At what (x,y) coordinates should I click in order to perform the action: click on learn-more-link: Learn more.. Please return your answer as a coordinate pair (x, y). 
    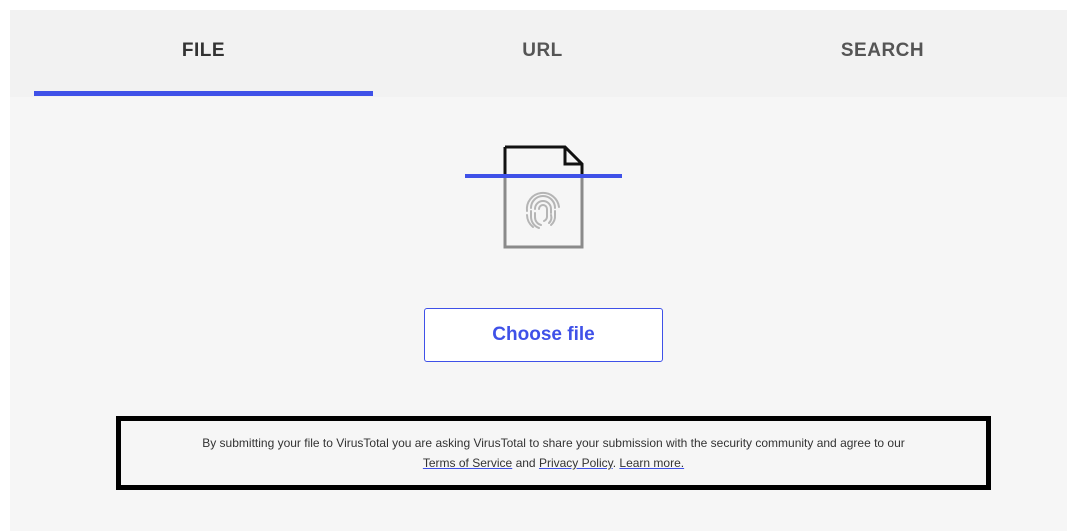
    Looking at the image, I should click on (651, 463).